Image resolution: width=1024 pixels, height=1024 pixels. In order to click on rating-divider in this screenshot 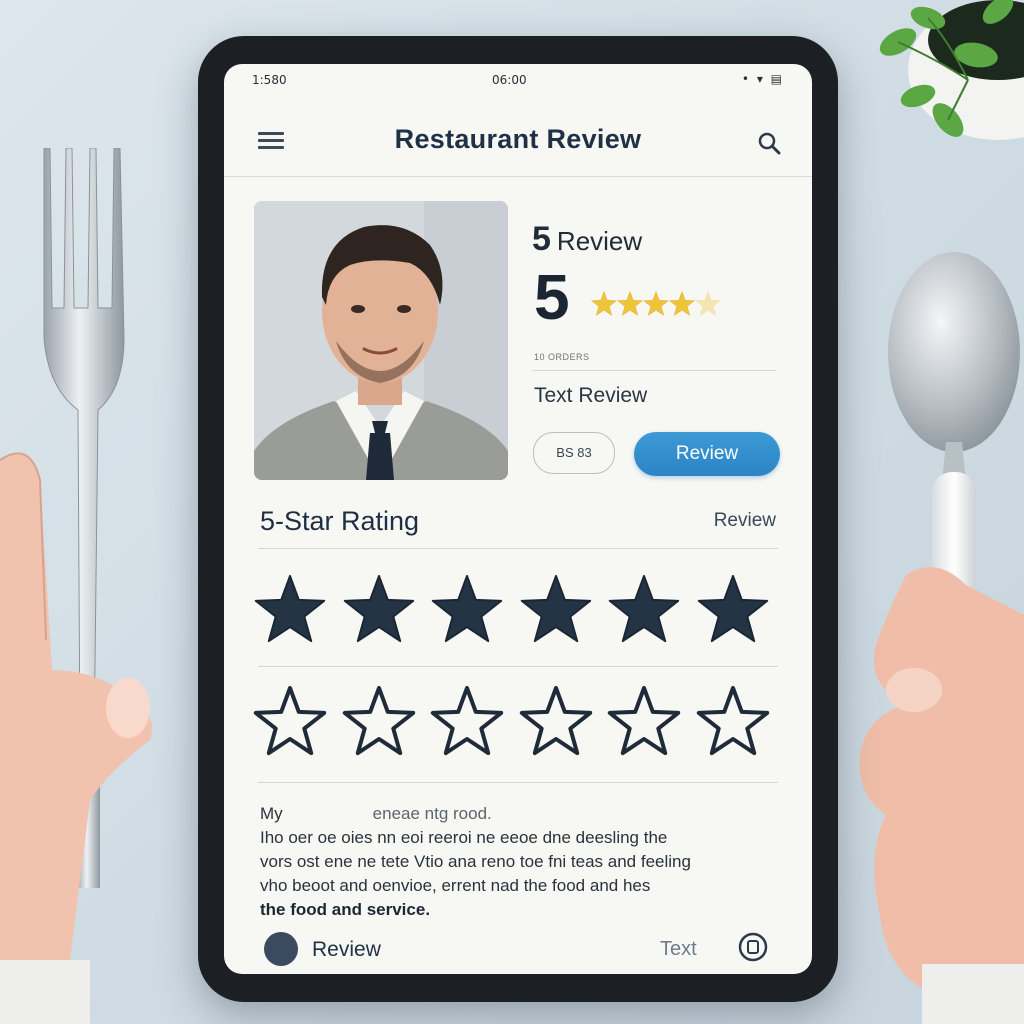, I will do `click(518, 548)`.